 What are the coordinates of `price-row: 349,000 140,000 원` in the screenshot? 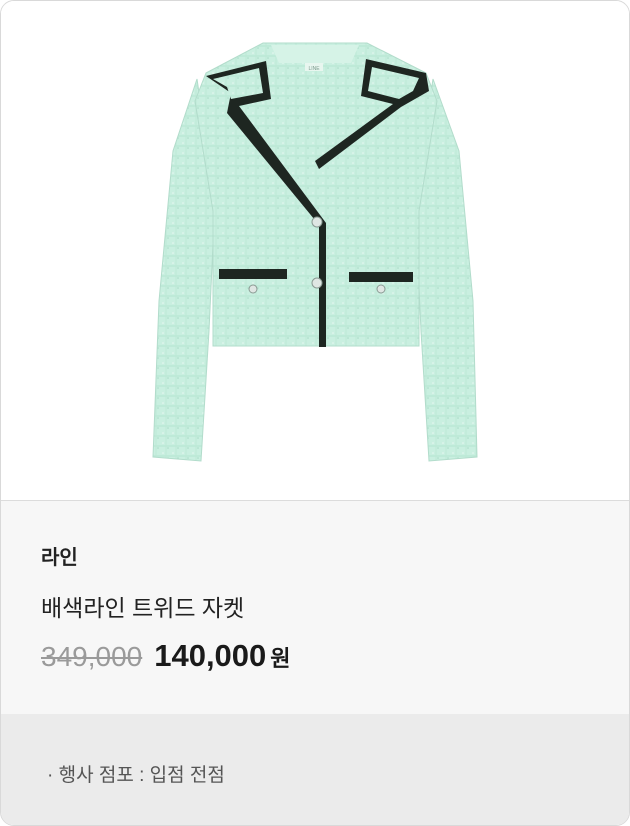 It's located at (166, 656).